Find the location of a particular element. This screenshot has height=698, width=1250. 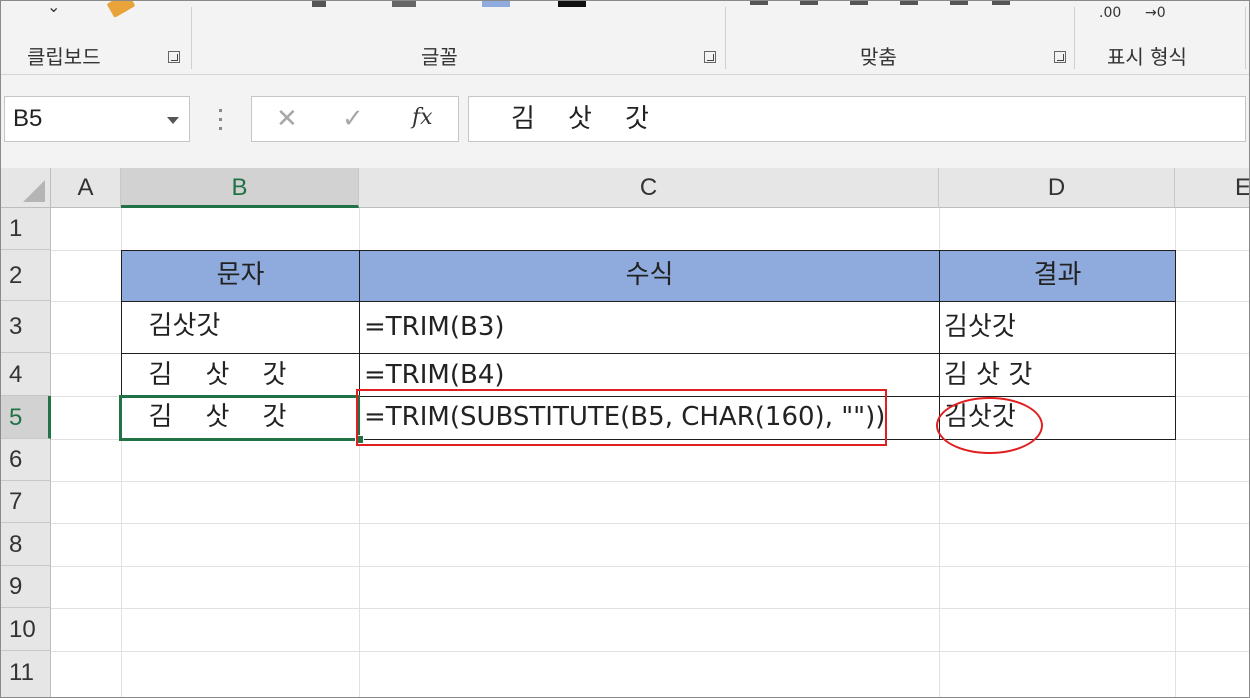

select-all-button is located at coordinates (26, 188).